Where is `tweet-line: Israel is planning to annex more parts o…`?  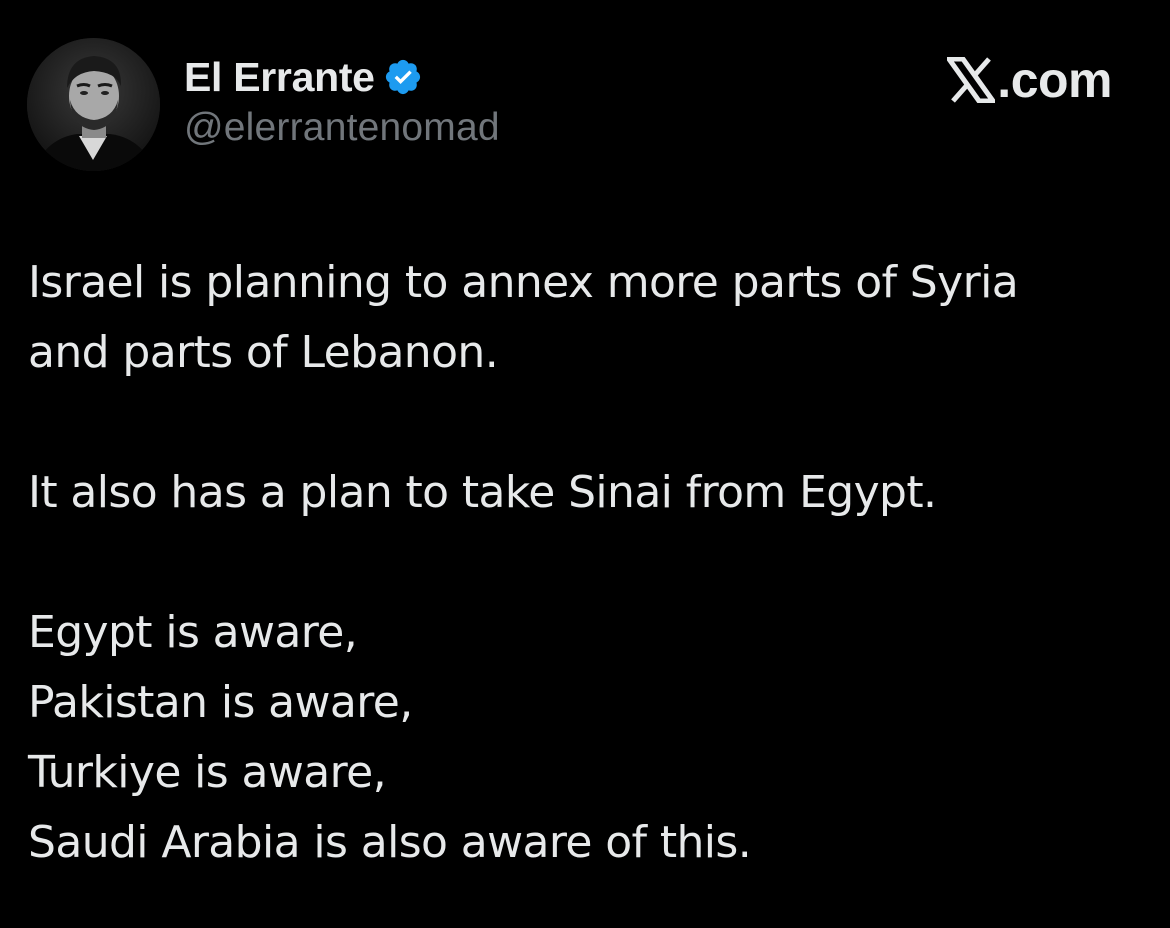
tweet-line: Israel is planning to annex more parts o… is located at coordinates (523, 282).